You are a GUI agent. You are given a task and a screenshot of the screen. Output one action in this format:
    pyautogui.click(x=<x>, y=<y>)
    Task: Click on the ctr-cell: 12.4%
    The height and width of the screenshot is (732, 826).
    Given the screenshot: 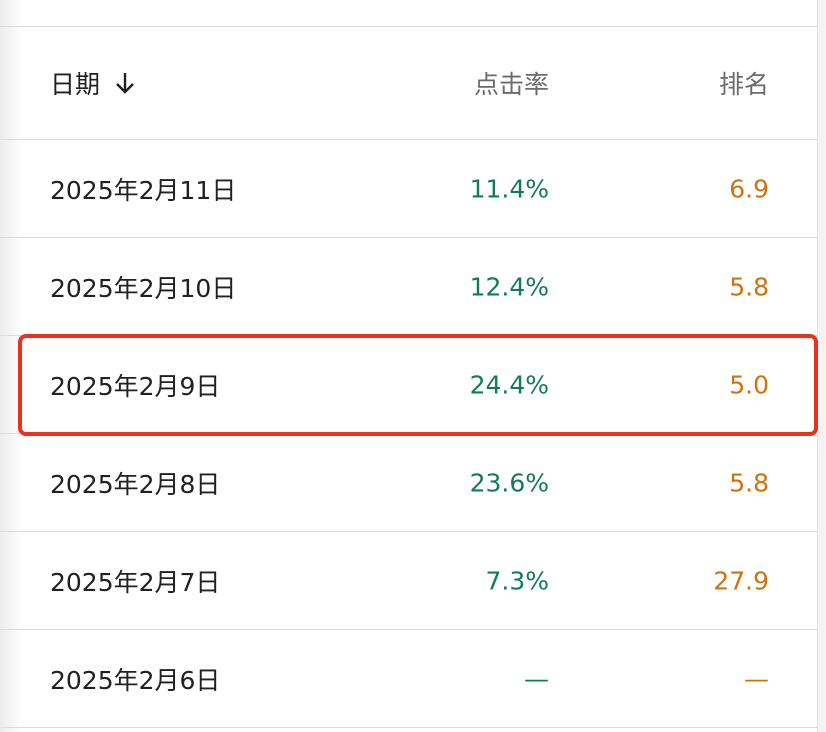 What is the action you would take?
    pyautogui.click(x=509, y=286)
    